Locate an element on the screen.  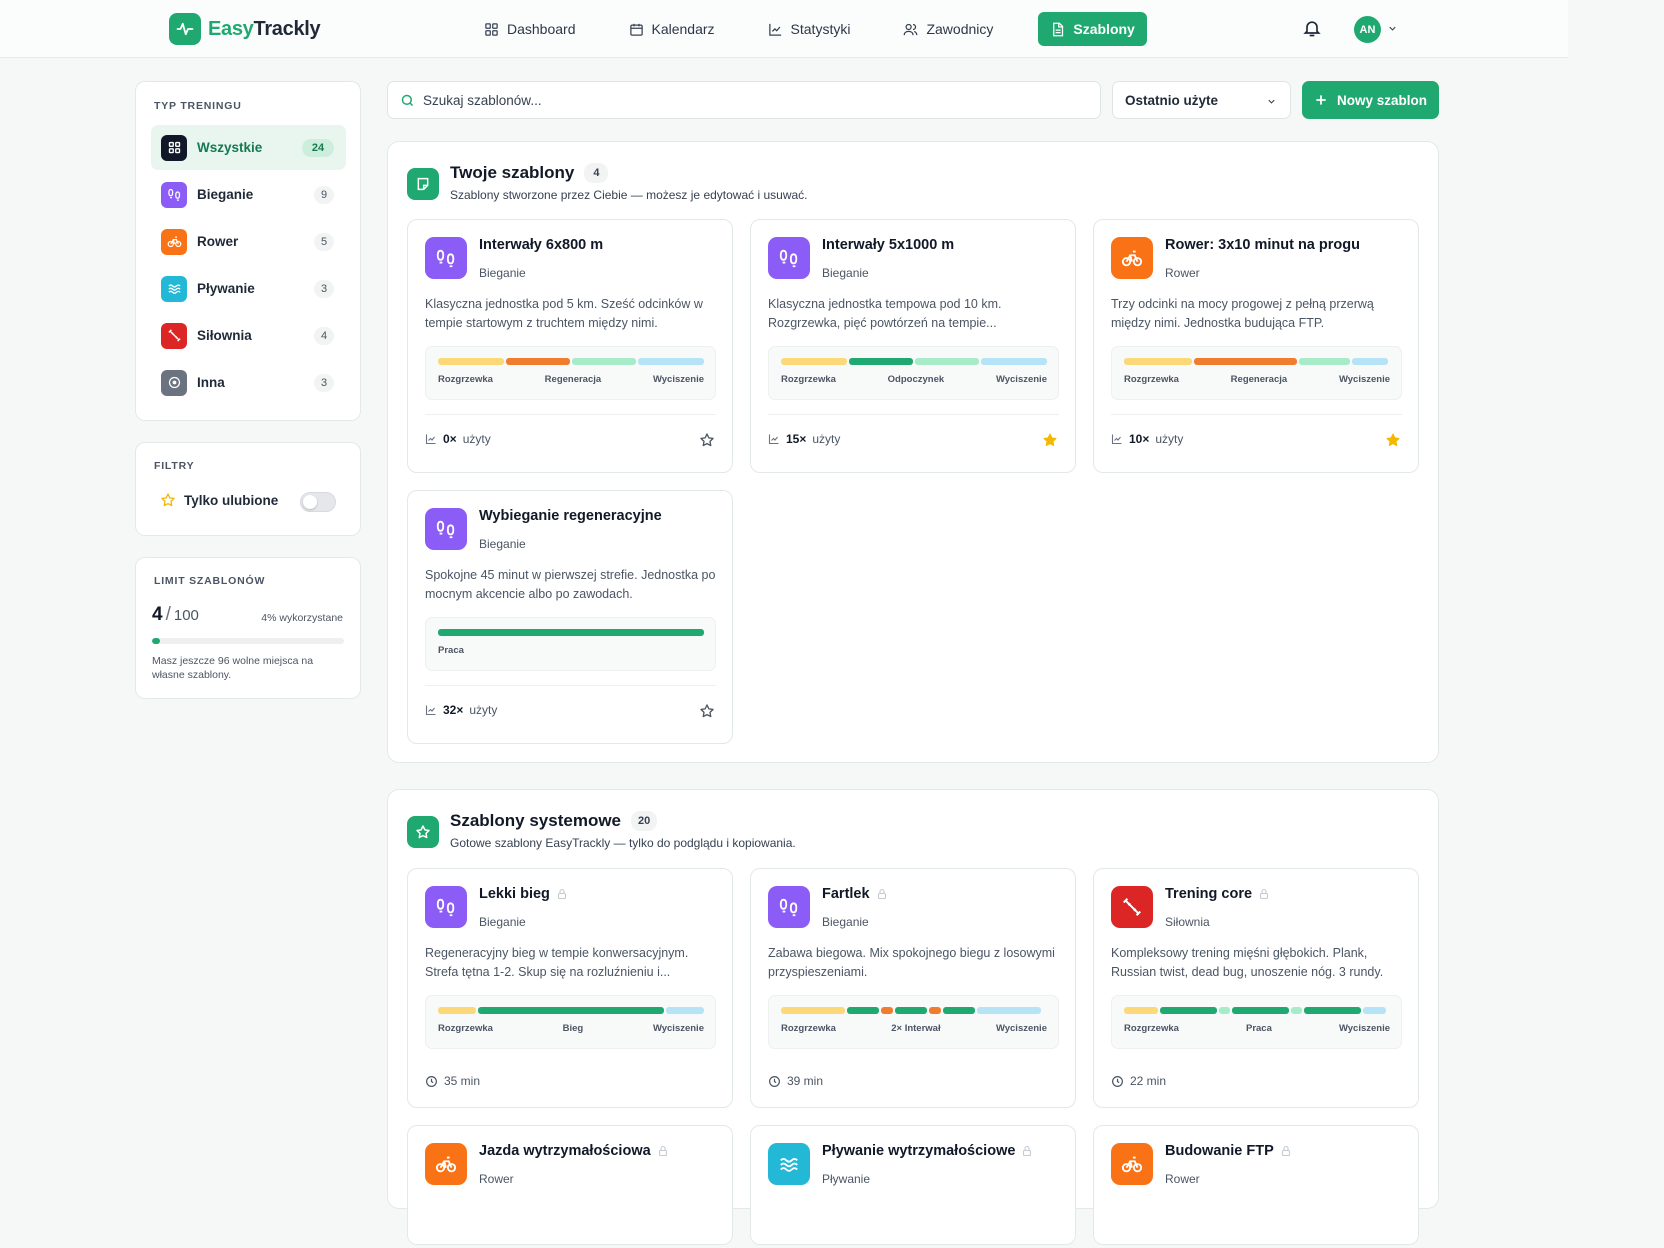
template-name: Jazda wytrzymałościowa is located at coordinates (565, 1151).